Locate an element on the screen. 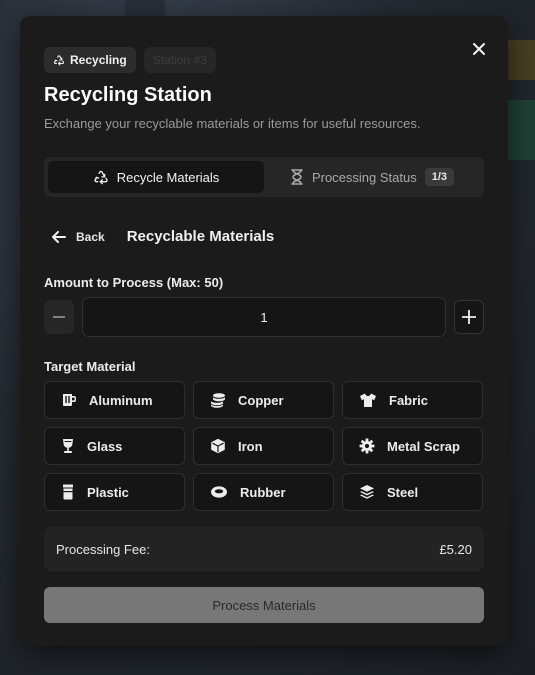 This screenshot has width=535, height=675. back-button: Back is located at coordinates (78, 237).